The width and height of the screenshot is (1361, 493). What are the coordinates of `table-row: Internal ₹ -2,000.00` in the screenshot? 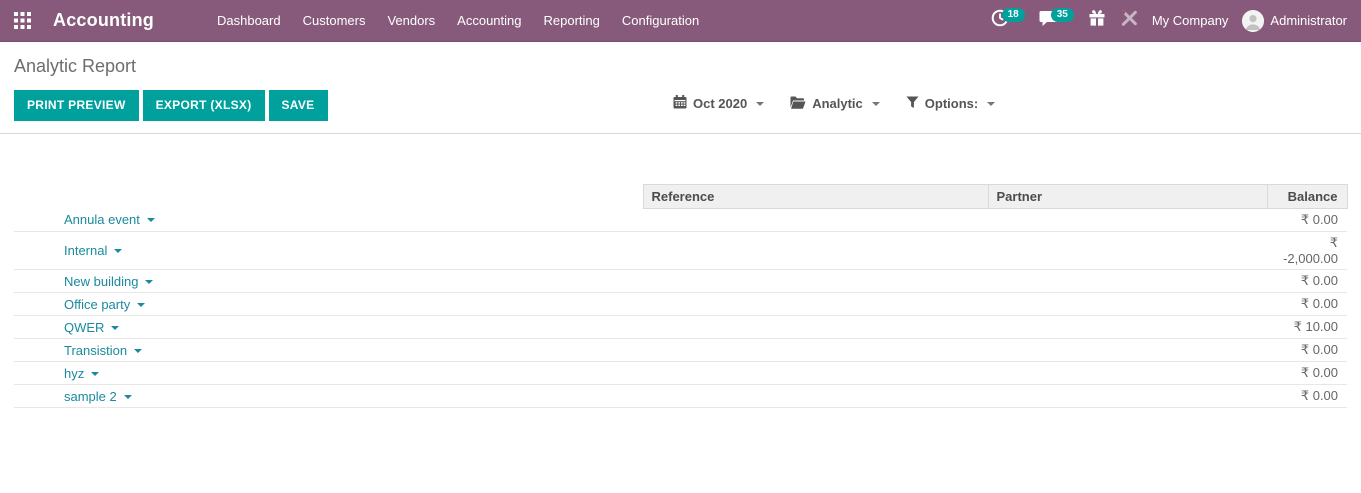 It's located at (680, 250).